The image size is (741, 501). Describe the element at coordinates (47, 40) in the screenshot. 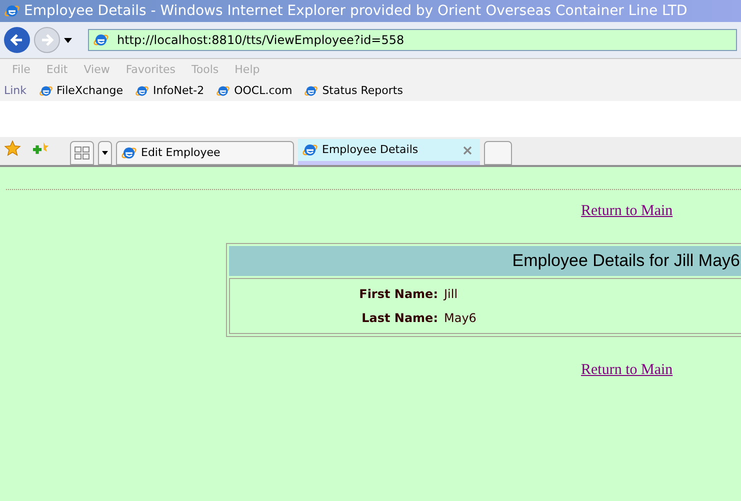

I see `forward-arrow-icon` at that location.